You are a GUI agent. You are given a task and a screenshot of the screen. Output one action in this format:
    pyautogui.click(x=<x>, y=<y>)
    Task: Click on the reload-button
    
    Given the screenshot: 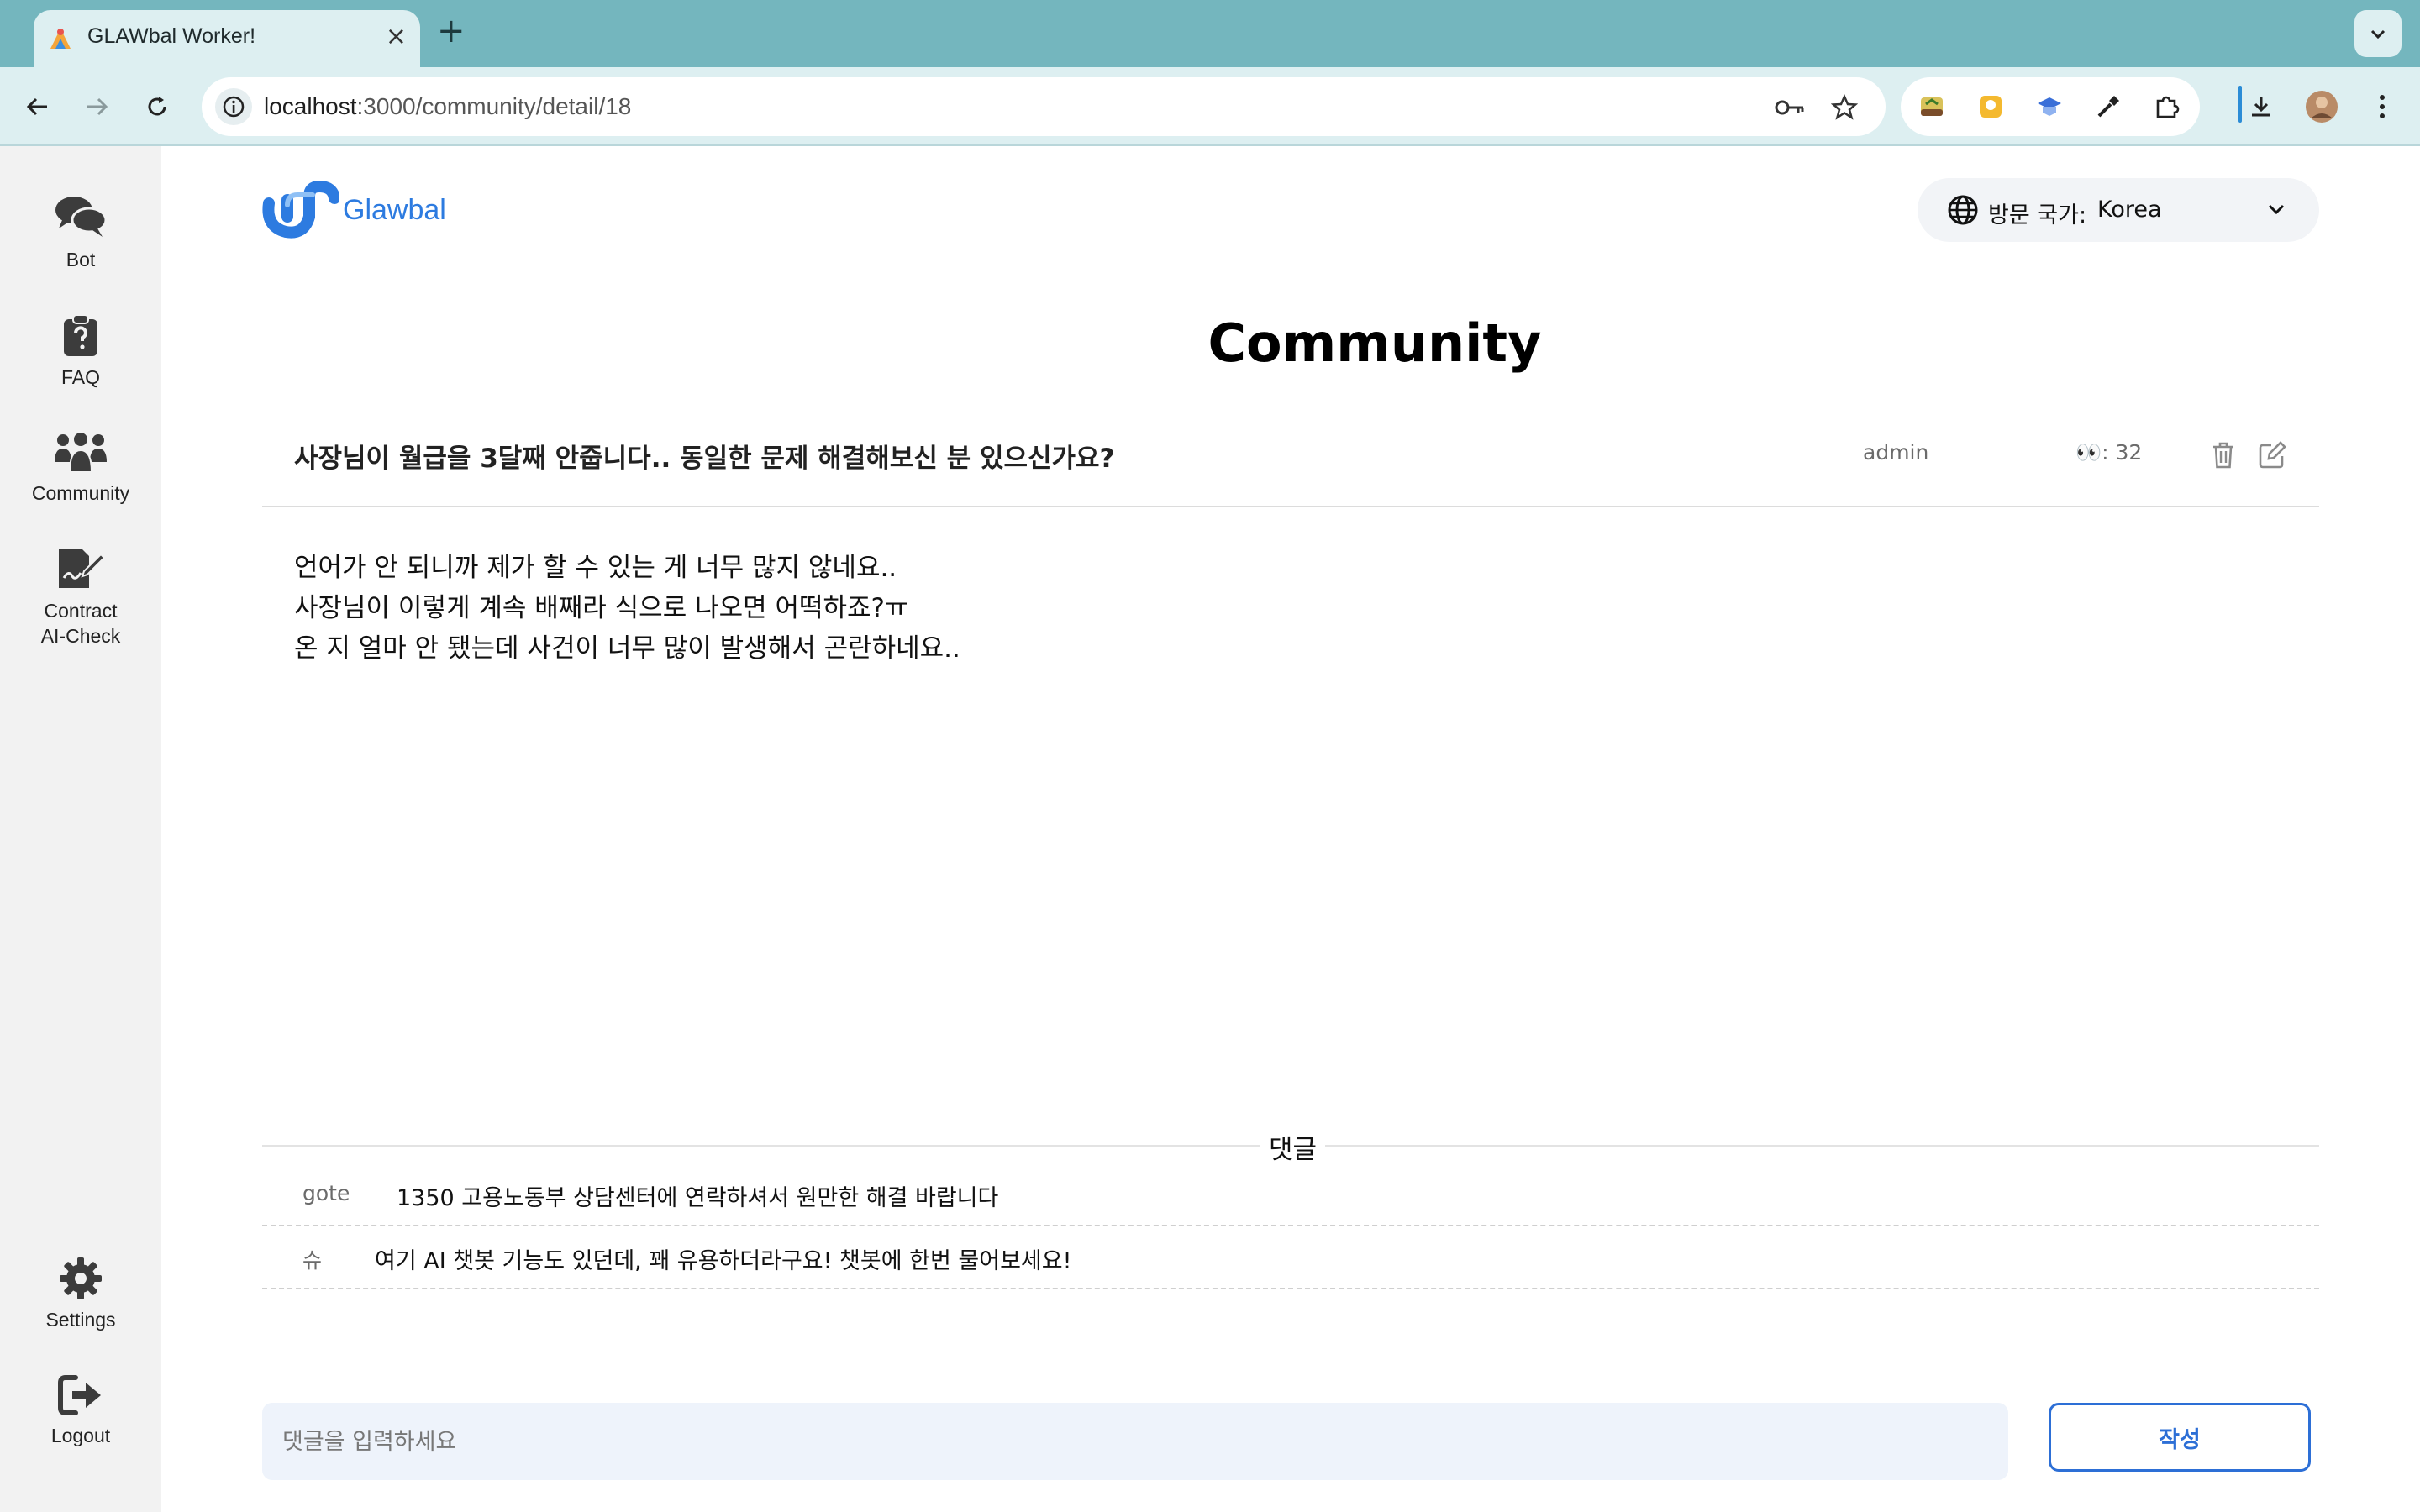 What is the action you would take?
    pyautogui.click(x=157, y=107)
    